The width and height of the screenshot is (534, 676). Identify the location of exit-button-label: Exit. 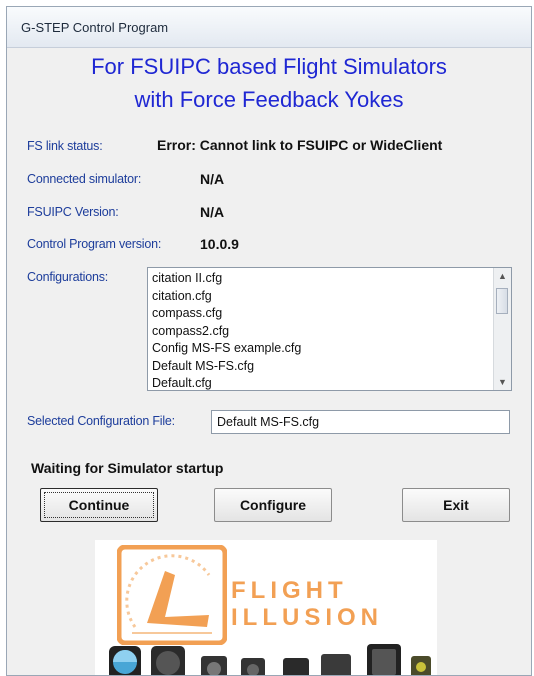
(456, 505).